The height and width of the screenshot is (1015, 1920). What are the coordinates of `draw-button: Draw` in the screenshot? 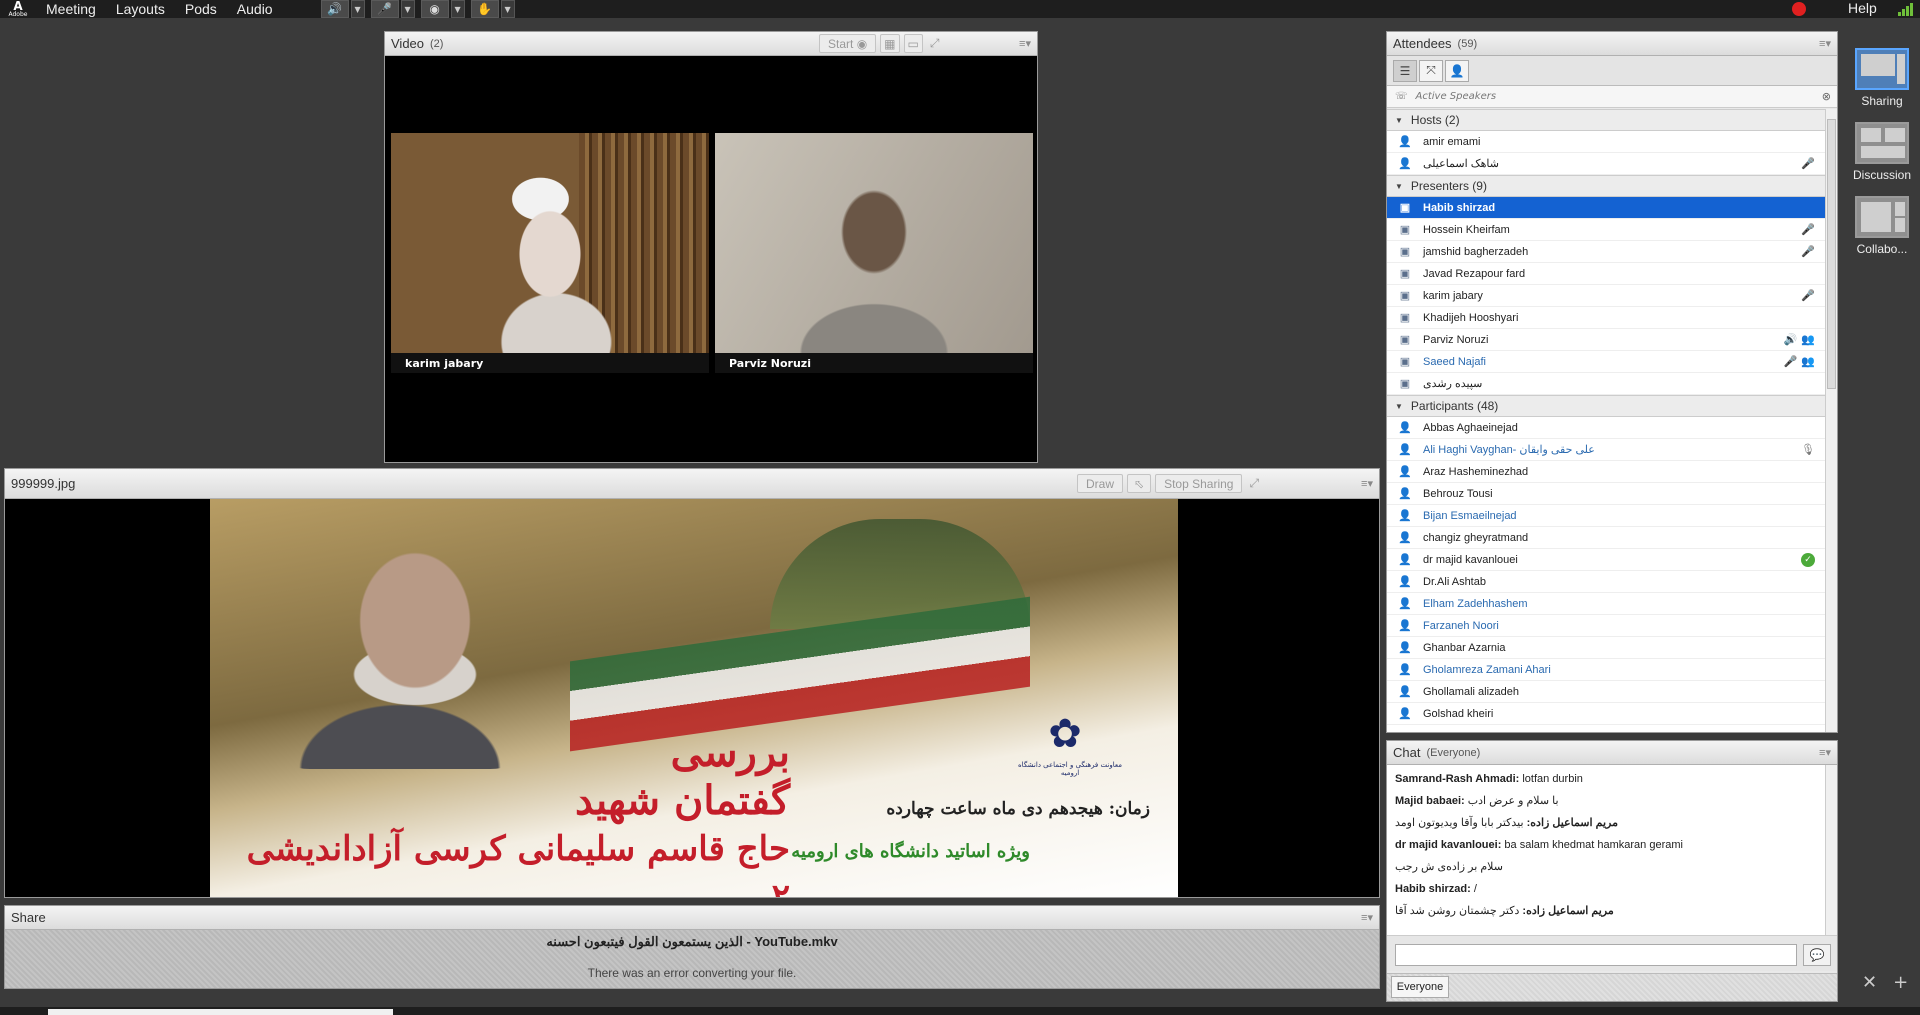 It's located at (1100, 483).